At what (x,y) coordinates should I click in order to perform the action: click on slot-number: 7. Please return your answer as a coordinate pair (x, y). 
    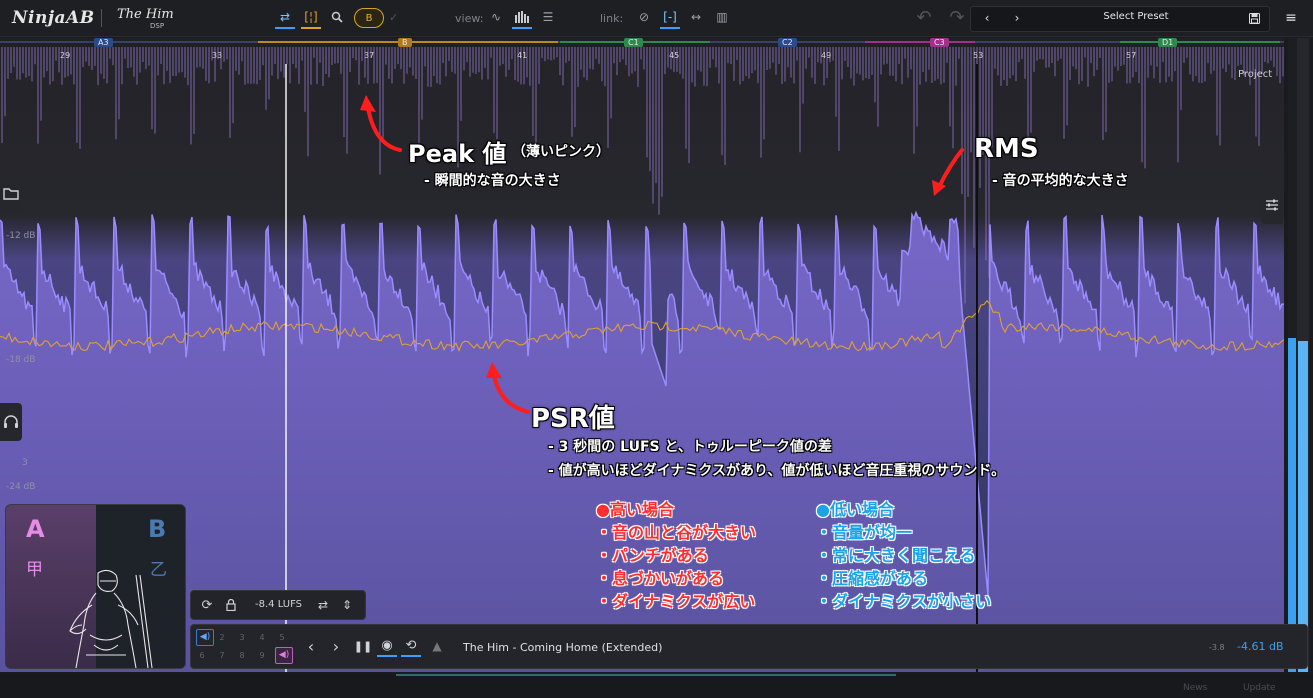
    Looking at the image, I should click on (222, 655).